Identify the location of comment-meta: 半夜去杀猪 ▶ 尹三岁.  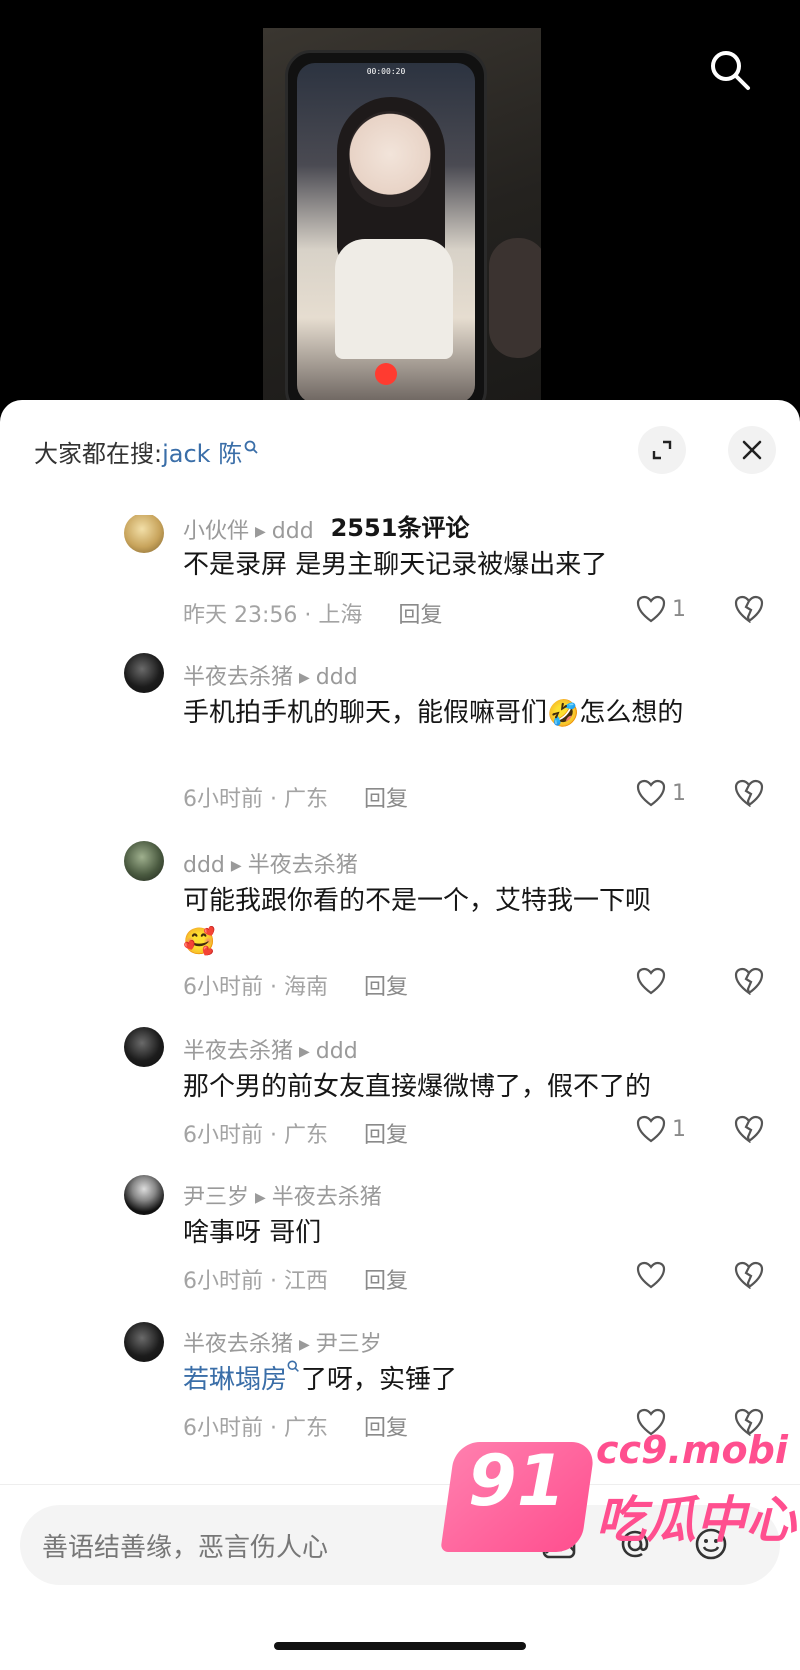
(282, 1342).